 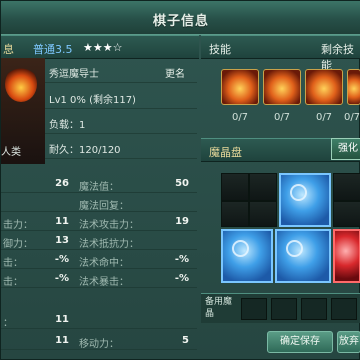 I want to click on window-title: 棋子信息, so click(x=180, y=21).